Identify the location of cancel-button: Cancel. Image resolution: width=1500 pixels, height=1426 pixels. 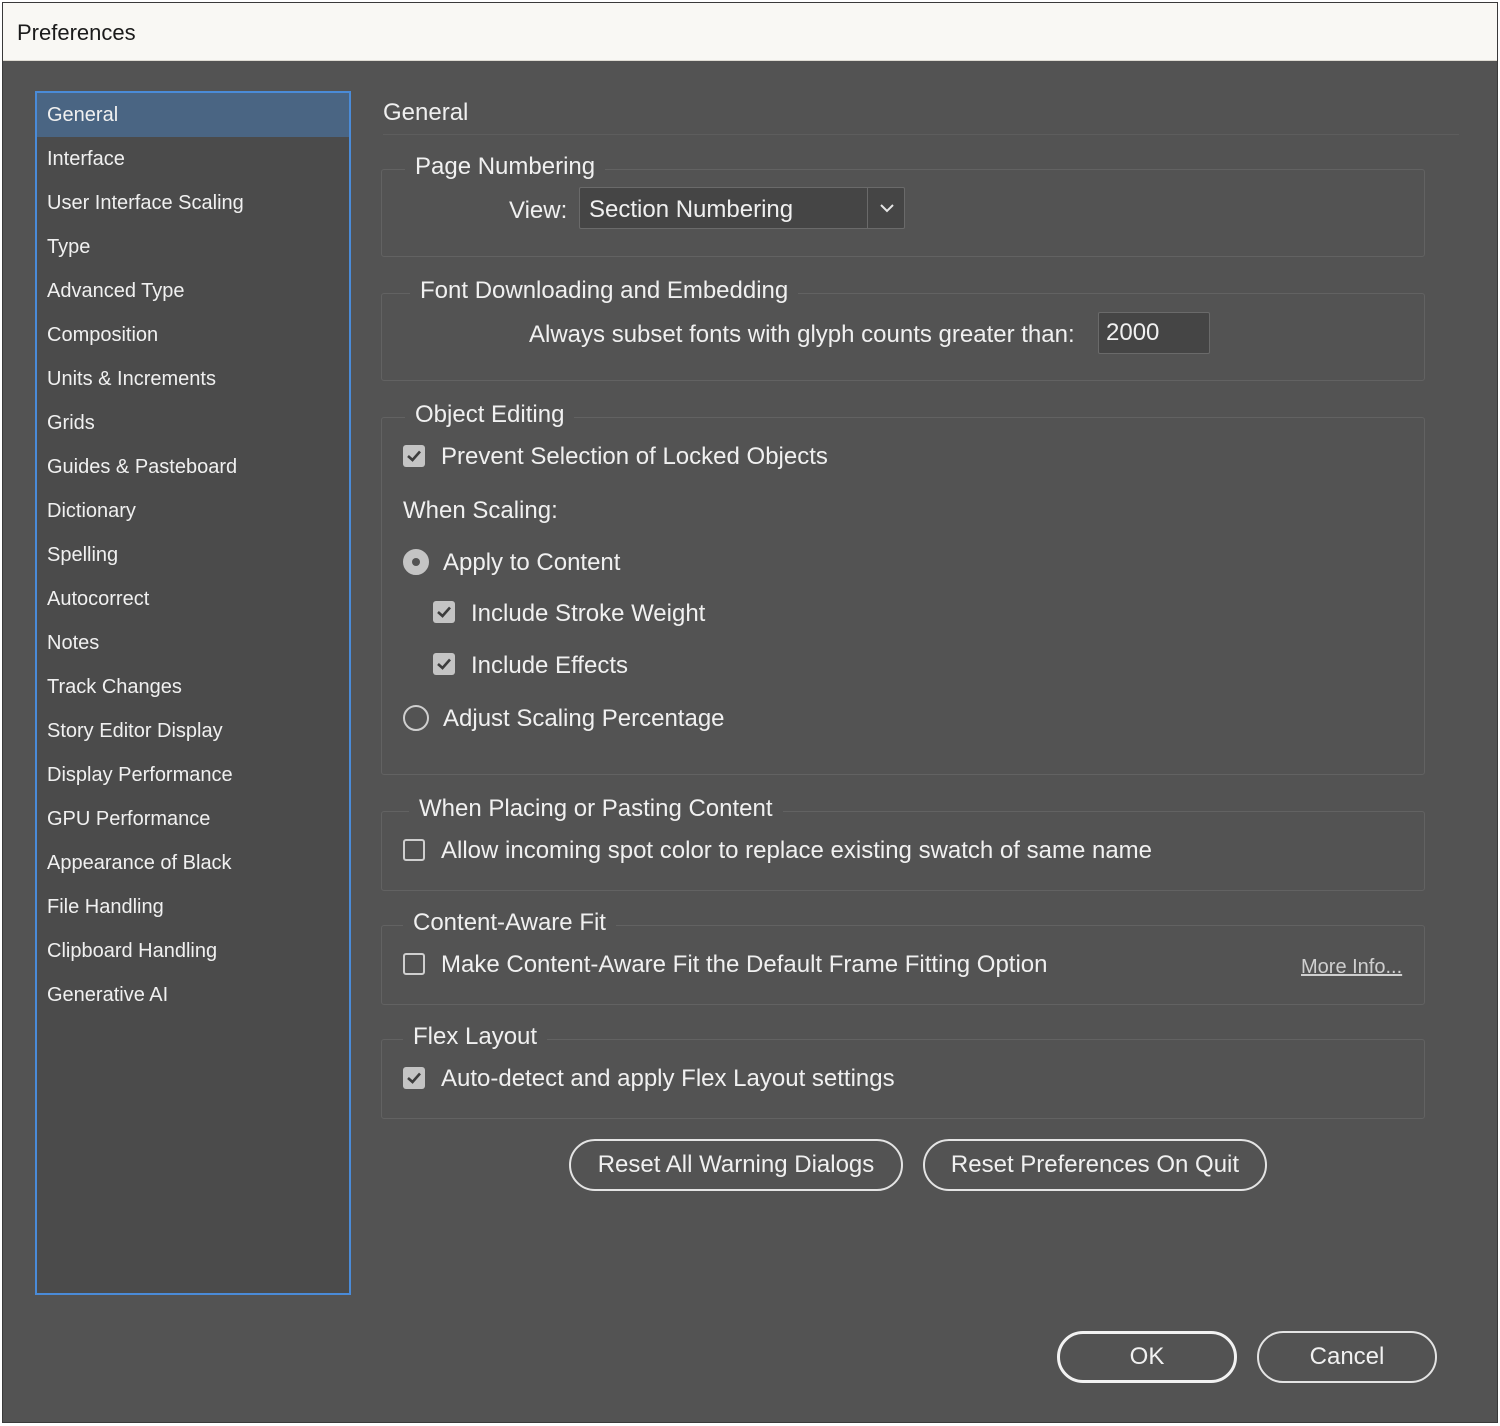
(1347, 1357).